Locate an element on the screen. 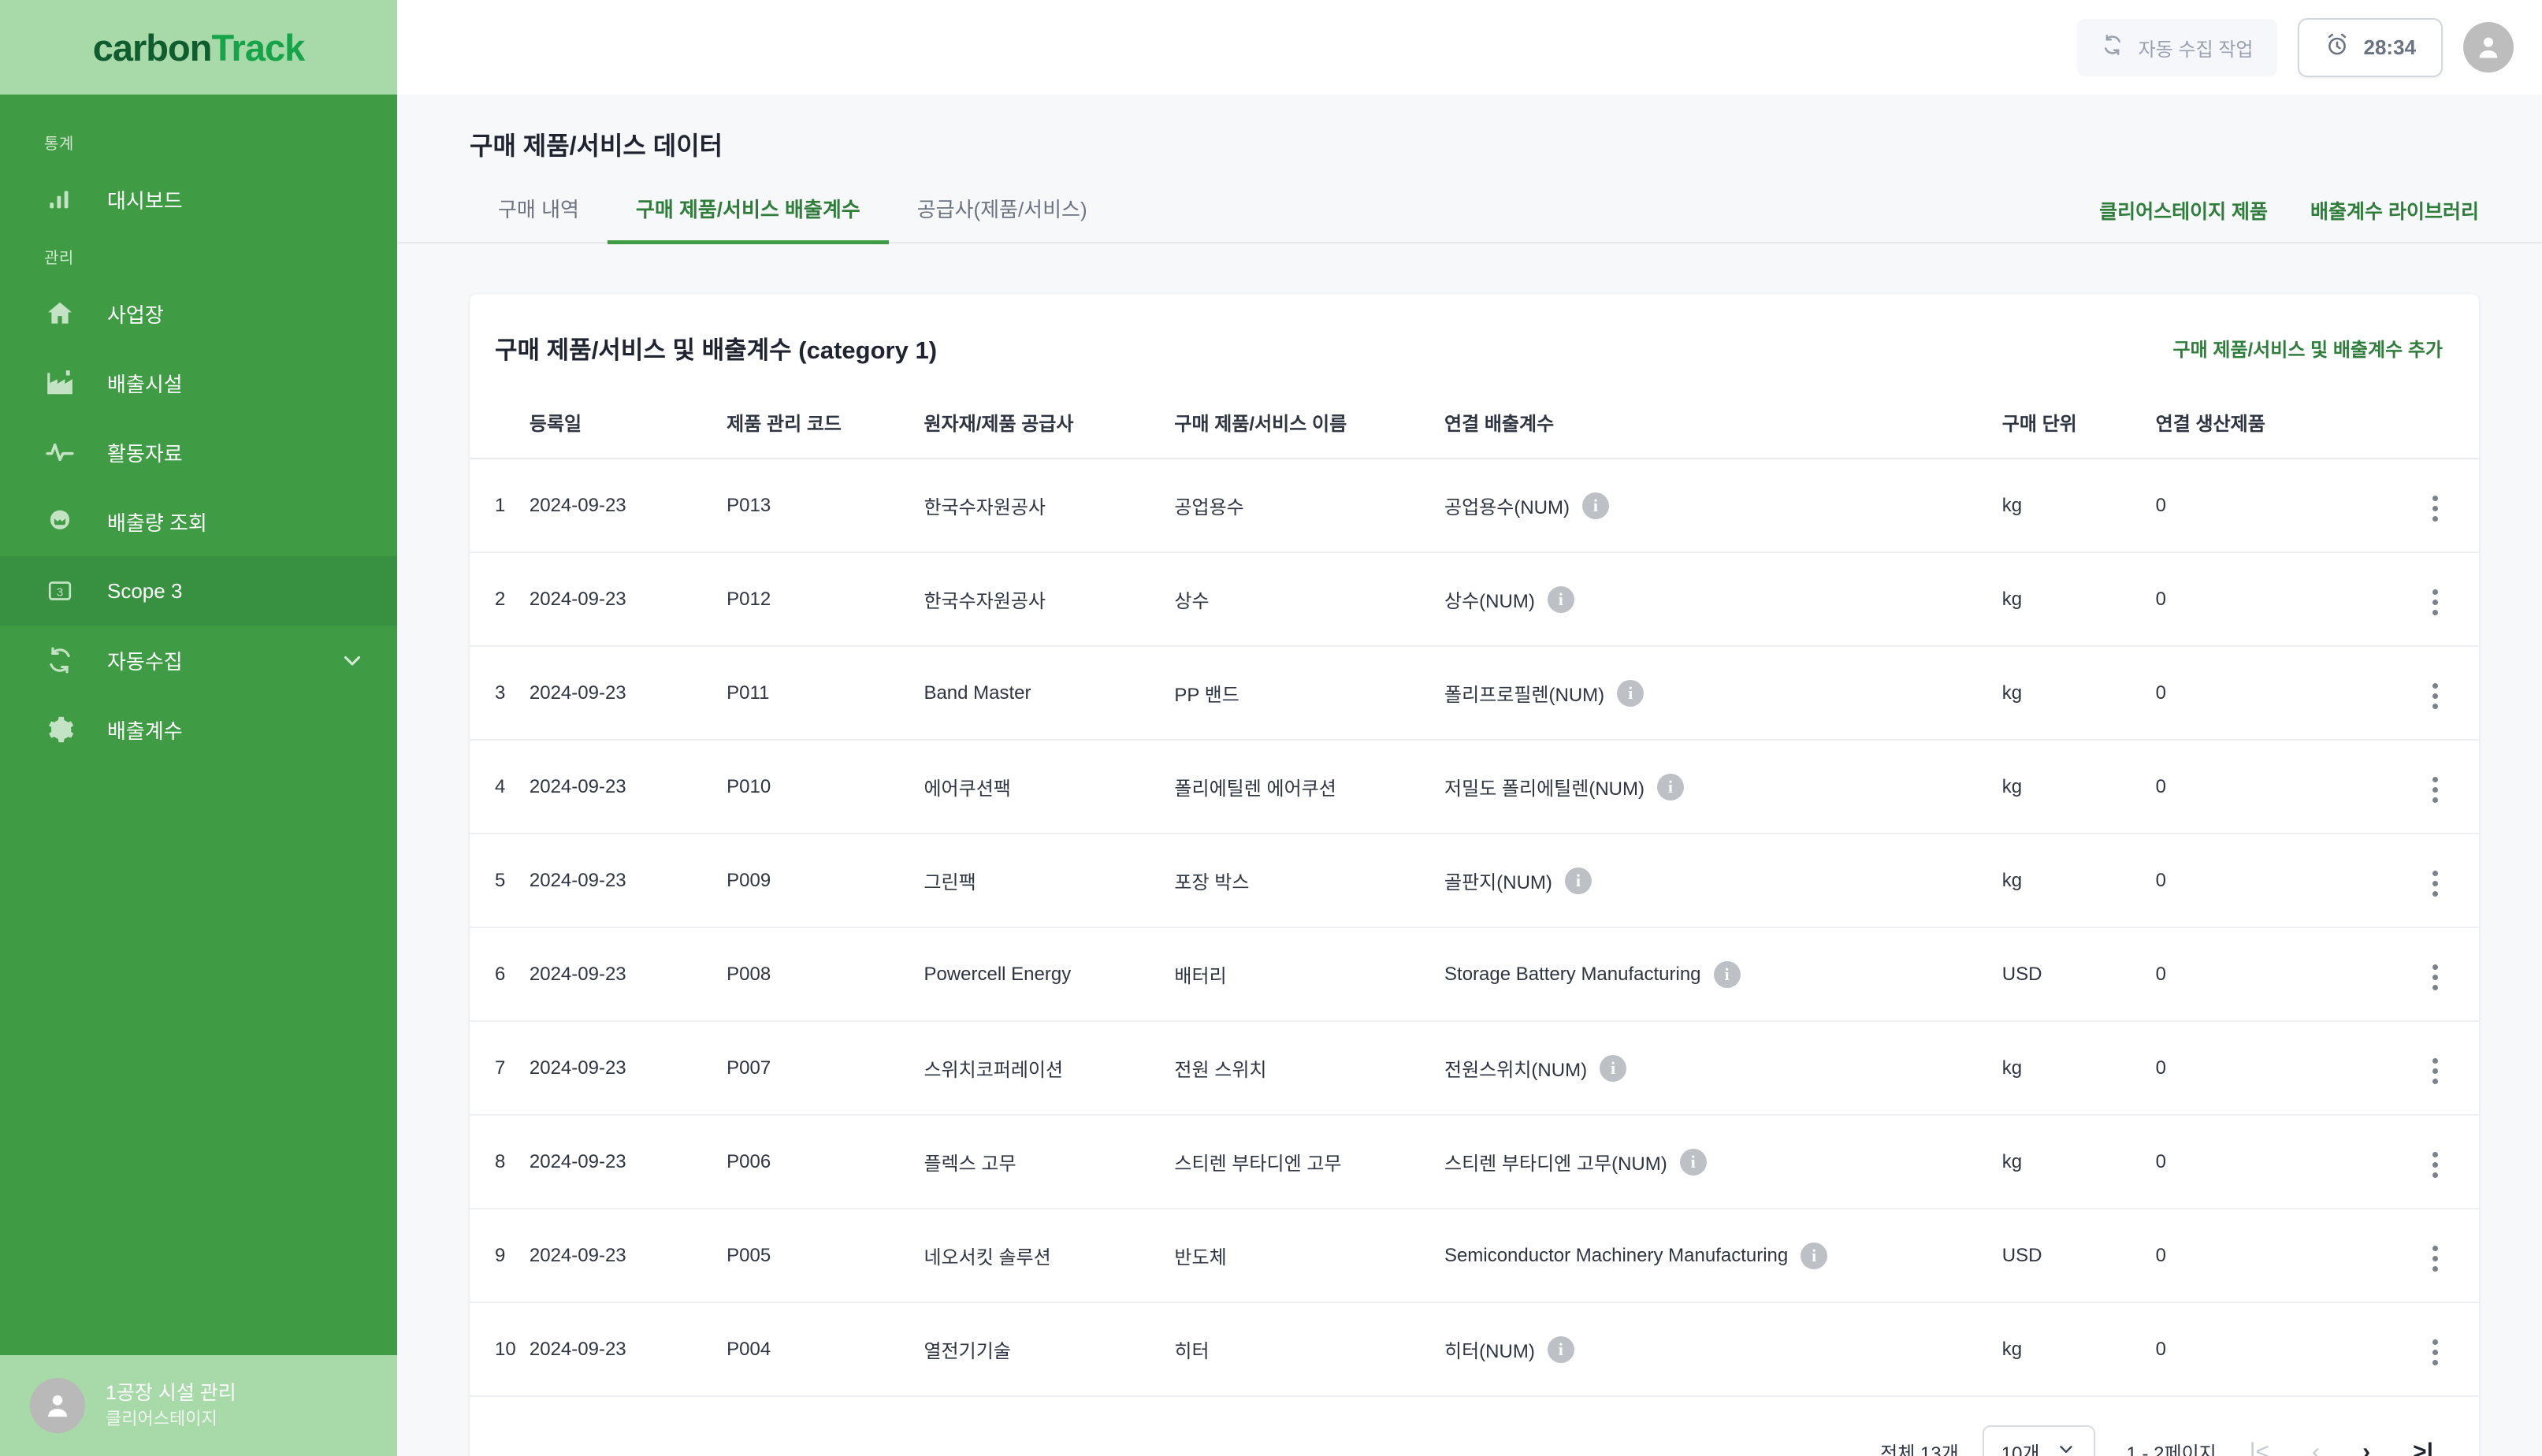  cell-emission-factor: Storage Battery Manufacturing i is located at coordinates (1723, 974).